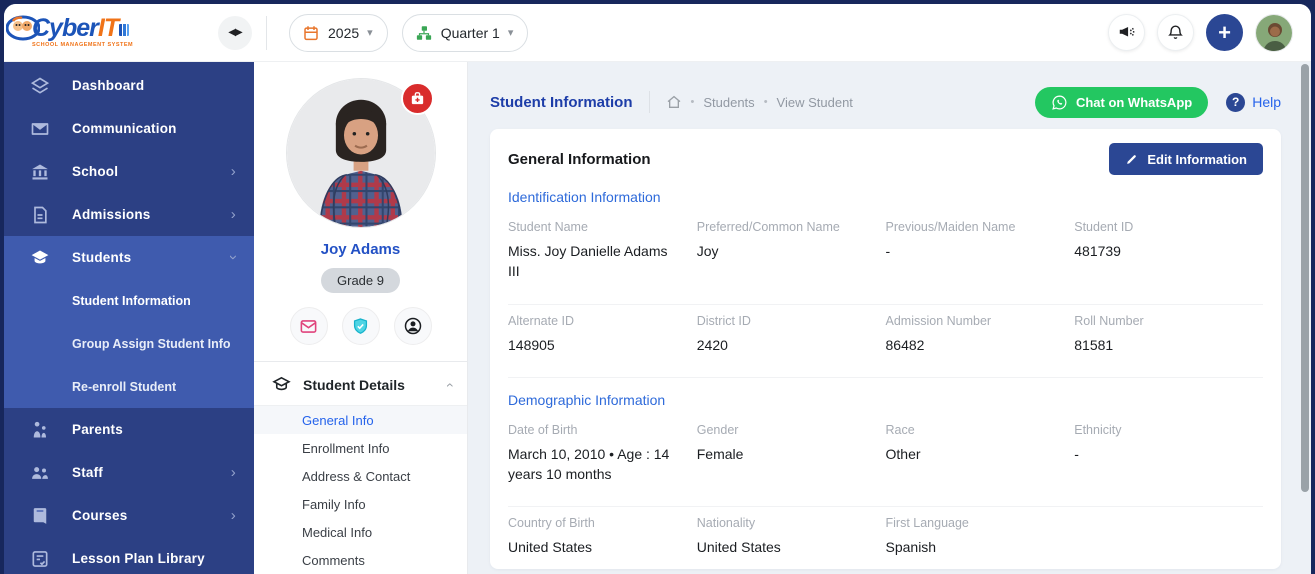 This screenshot has height=574, width=1315. What do you see at coordinates (40, 430) in the screenshot?
I see `parent-child-icon` at bounding box center [40, 430].